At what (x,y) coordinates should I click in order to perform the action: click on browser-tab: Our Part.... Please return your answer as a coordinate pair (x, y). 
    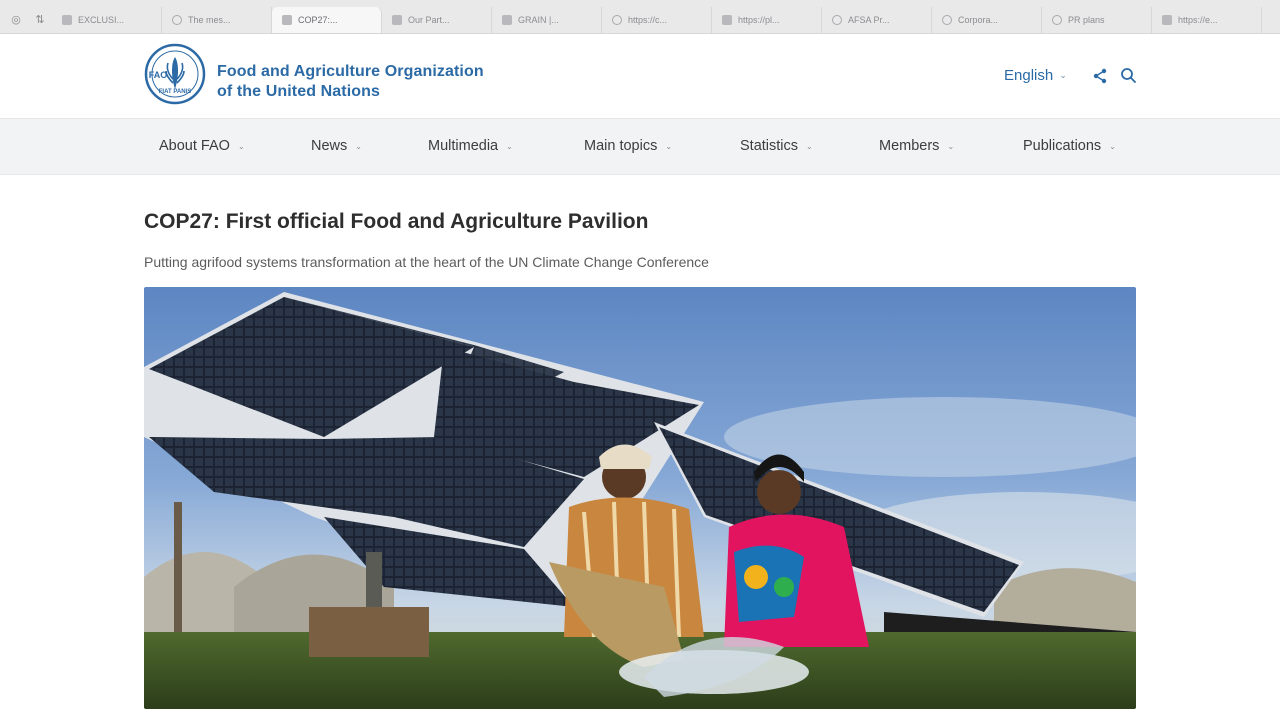
    Looking at the image, I should click on (437, 20).